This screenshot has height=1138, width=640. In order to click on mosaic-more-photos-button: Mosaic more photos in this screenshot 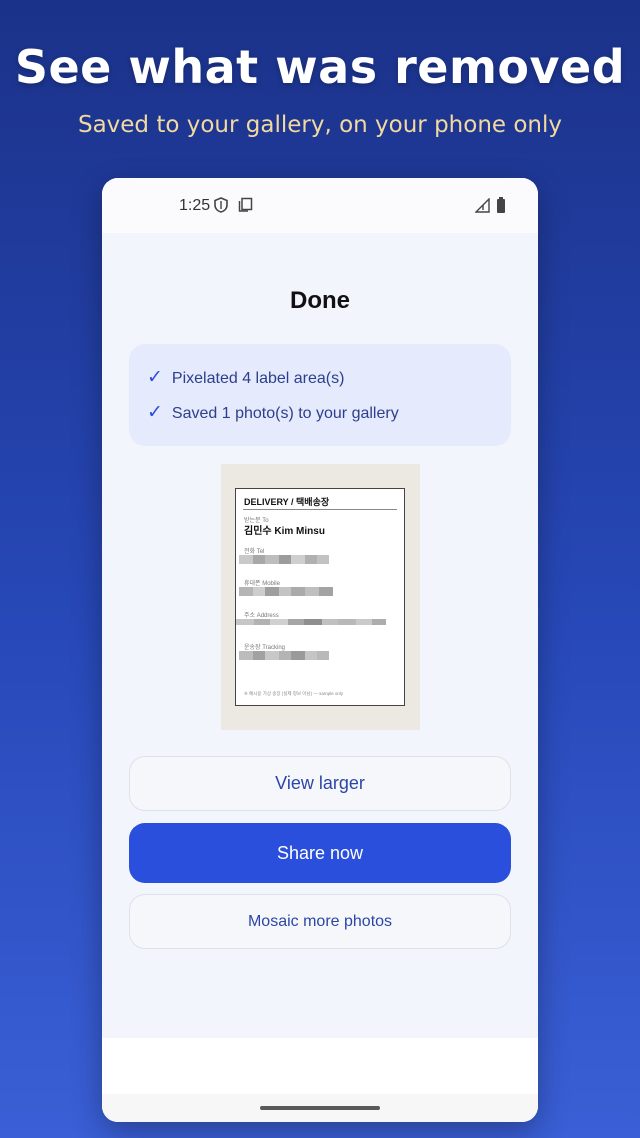, I will do `click(320, 921)`.